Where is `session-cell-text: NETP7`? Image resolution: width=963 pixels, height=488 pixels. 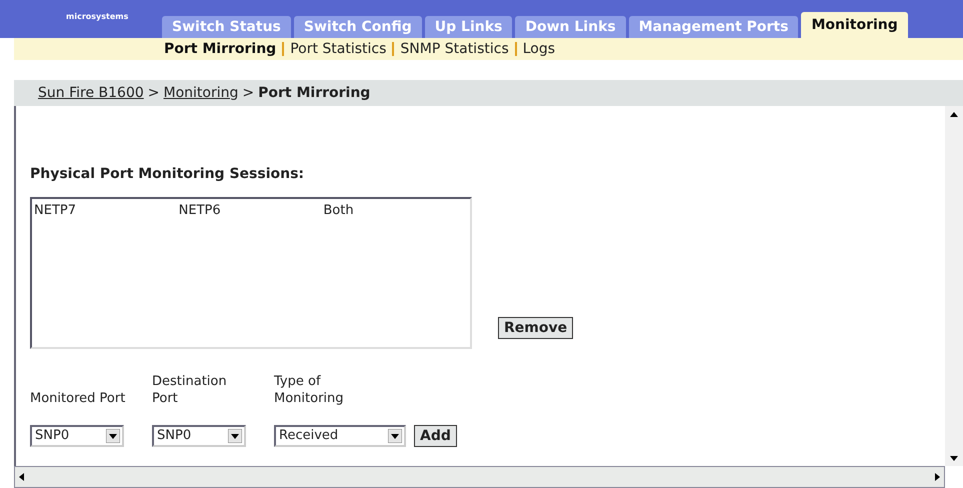
session-cell-text: NETP7 is located at coordinates (55, 211).